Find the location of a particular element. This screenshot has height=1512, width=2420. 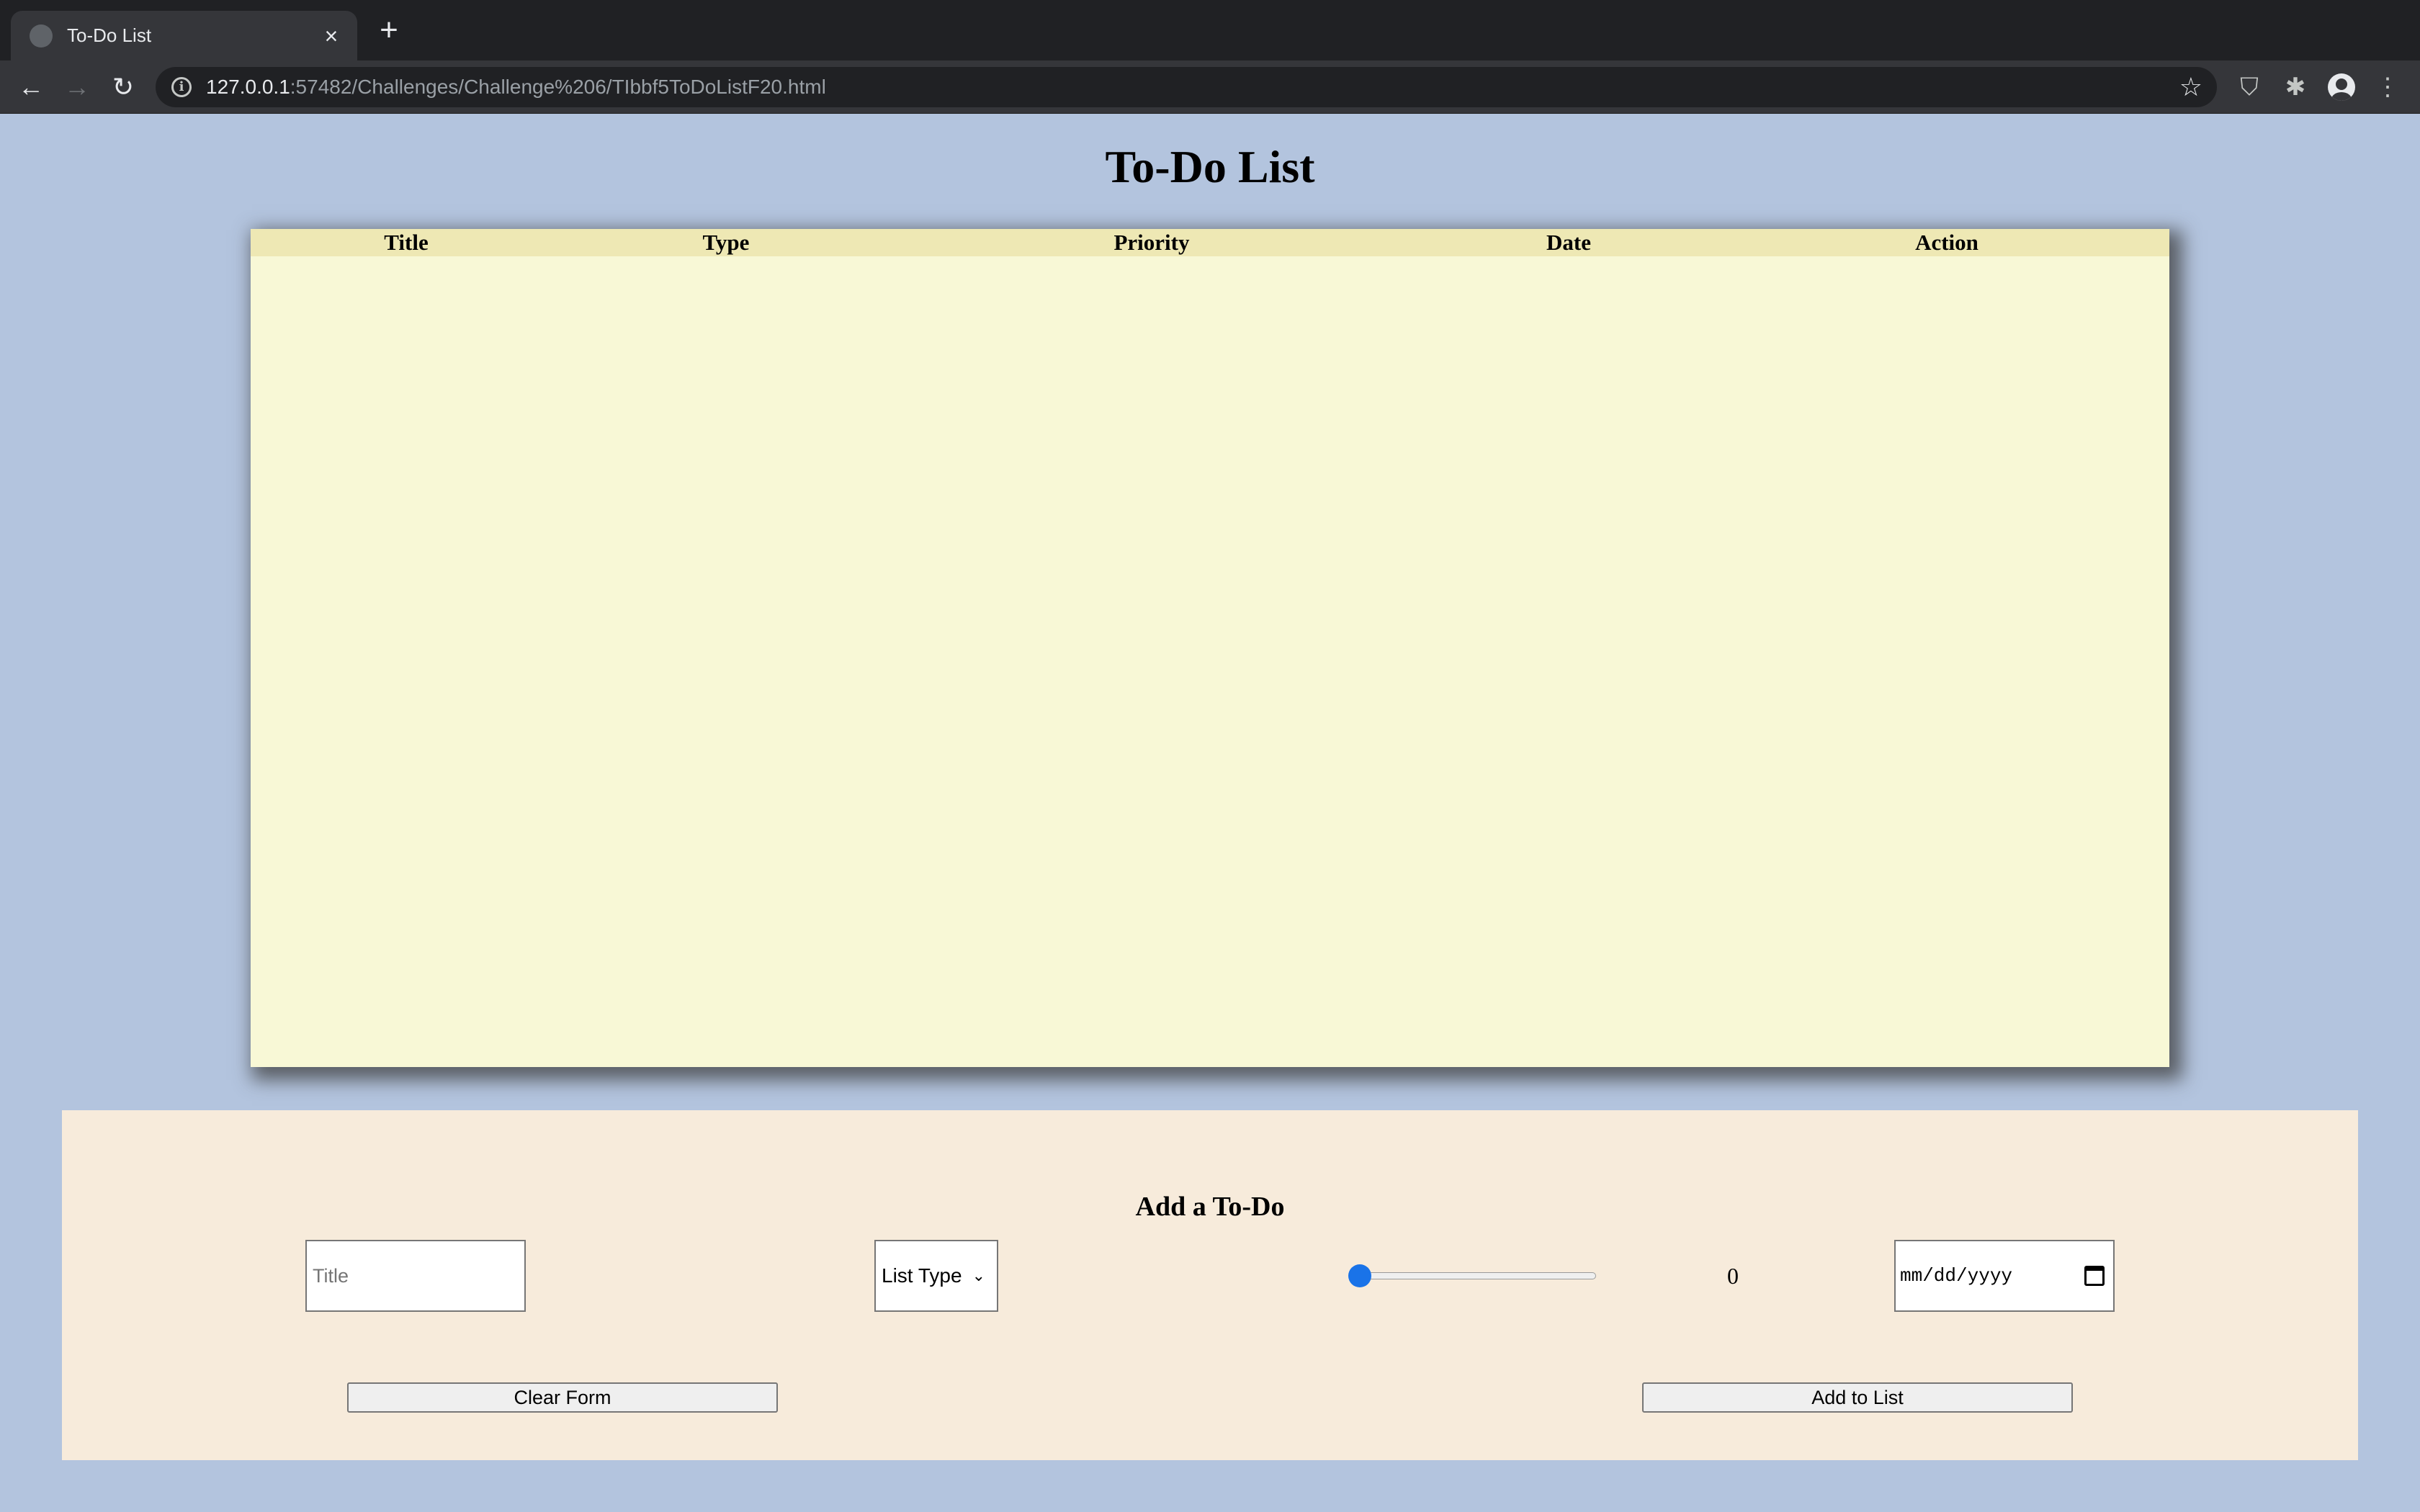

page-title: To-Do List is located at coordinates (1210, 166).